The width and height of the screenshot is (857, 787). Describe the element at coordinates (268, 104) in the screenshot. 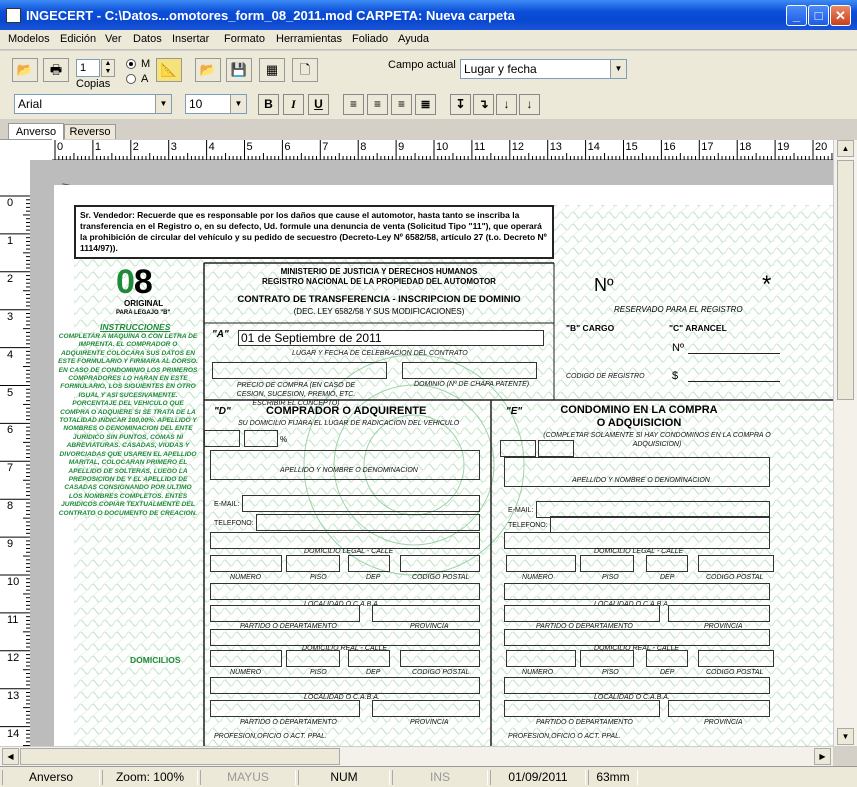

I see `bold-button: B` at that location.